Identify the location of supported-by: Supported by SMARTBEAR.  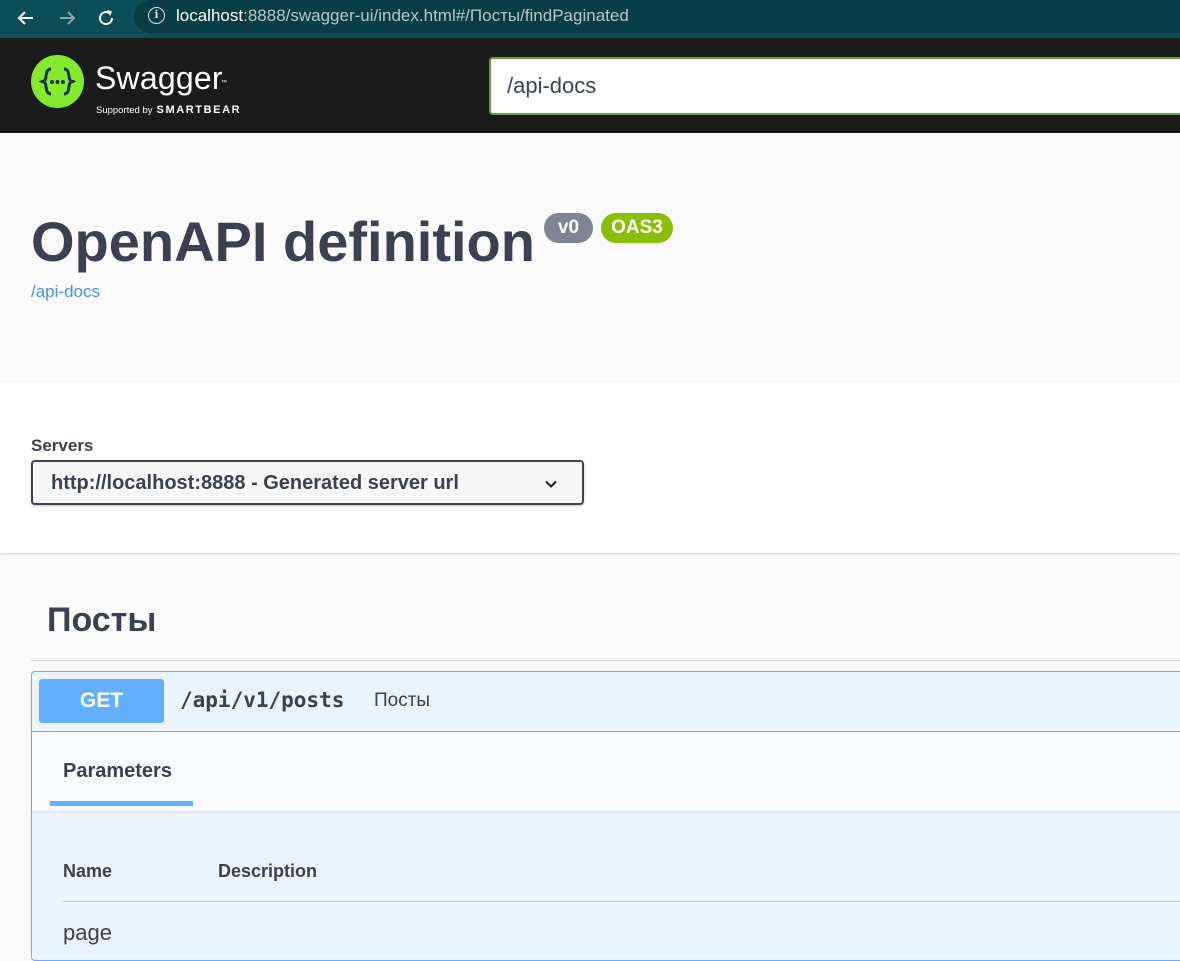
(168, 110).